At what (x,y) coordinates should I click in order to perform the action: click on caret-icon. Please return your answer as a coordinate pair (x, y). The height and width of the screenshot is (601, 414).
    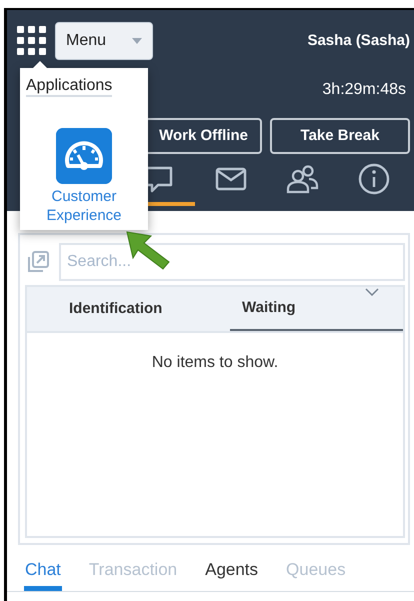
    Looking at the image, I should click on (137, 41).